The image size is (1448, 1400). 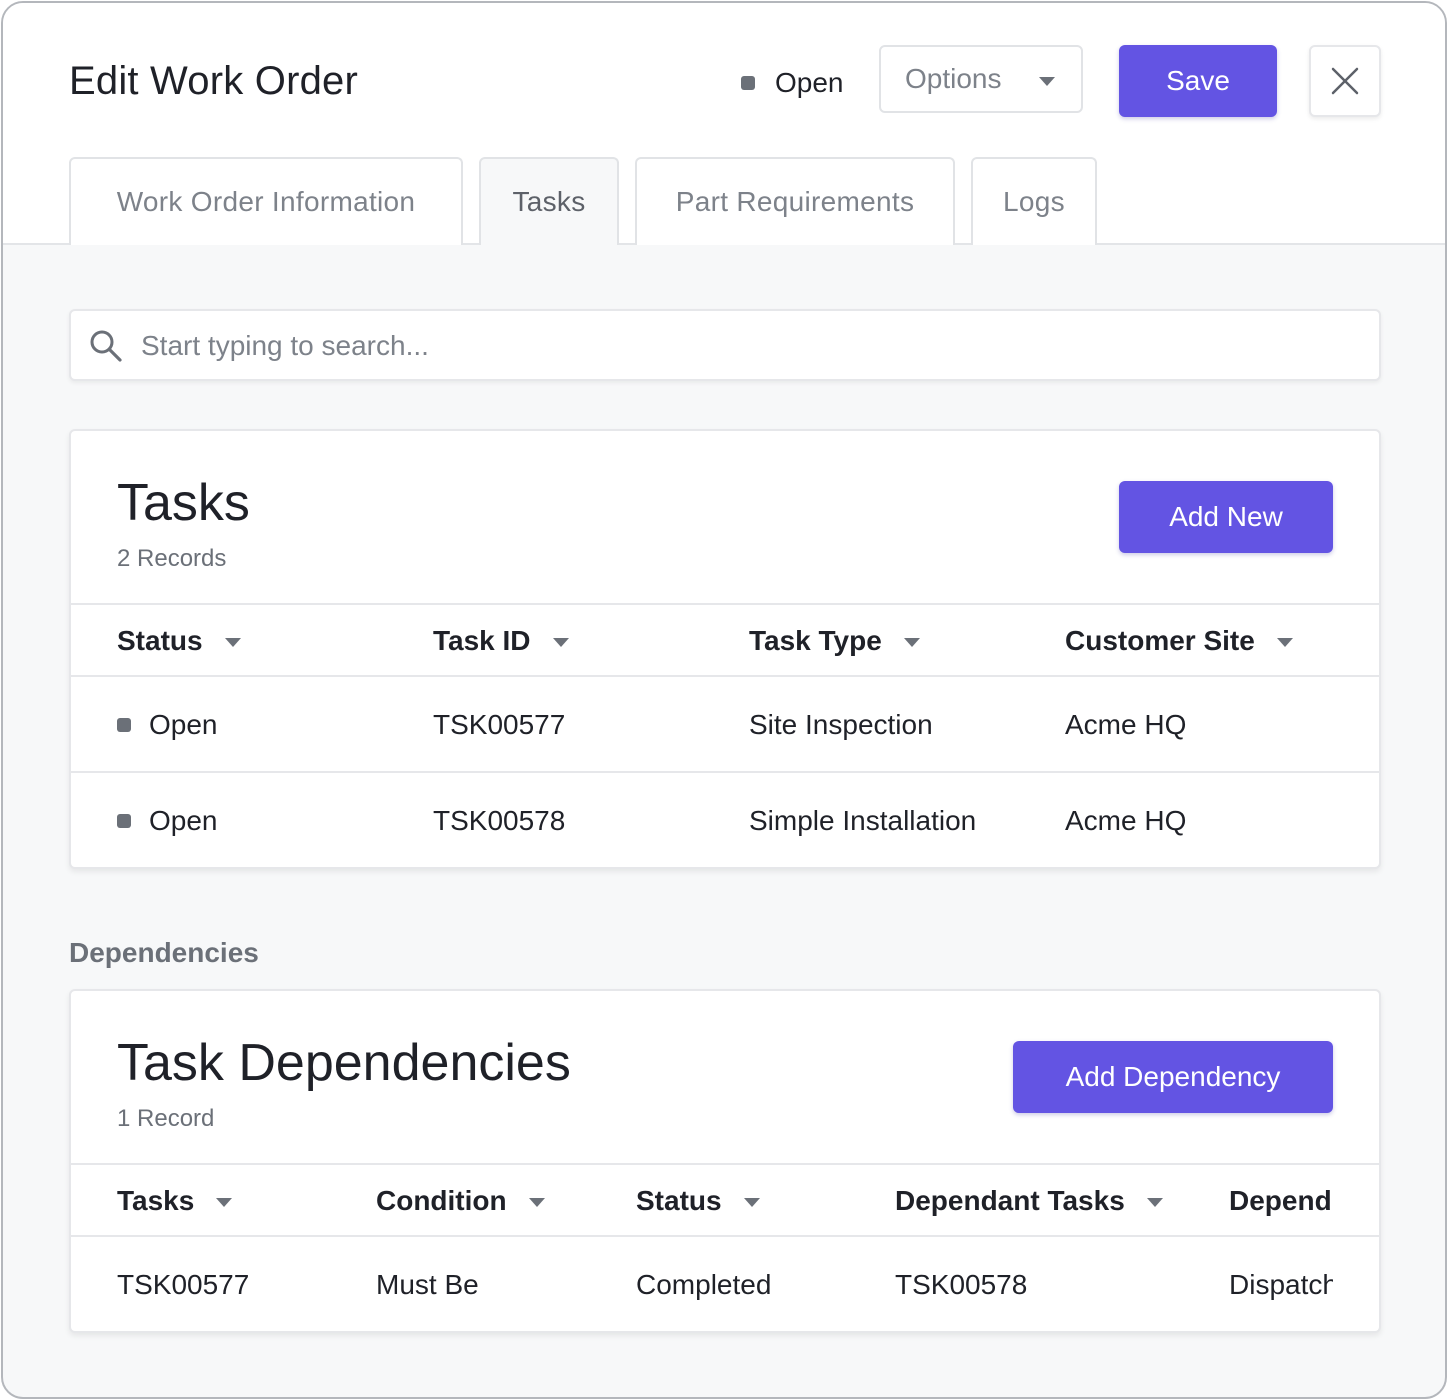 I want to click on close-icon, so click(x=1345, y=81).